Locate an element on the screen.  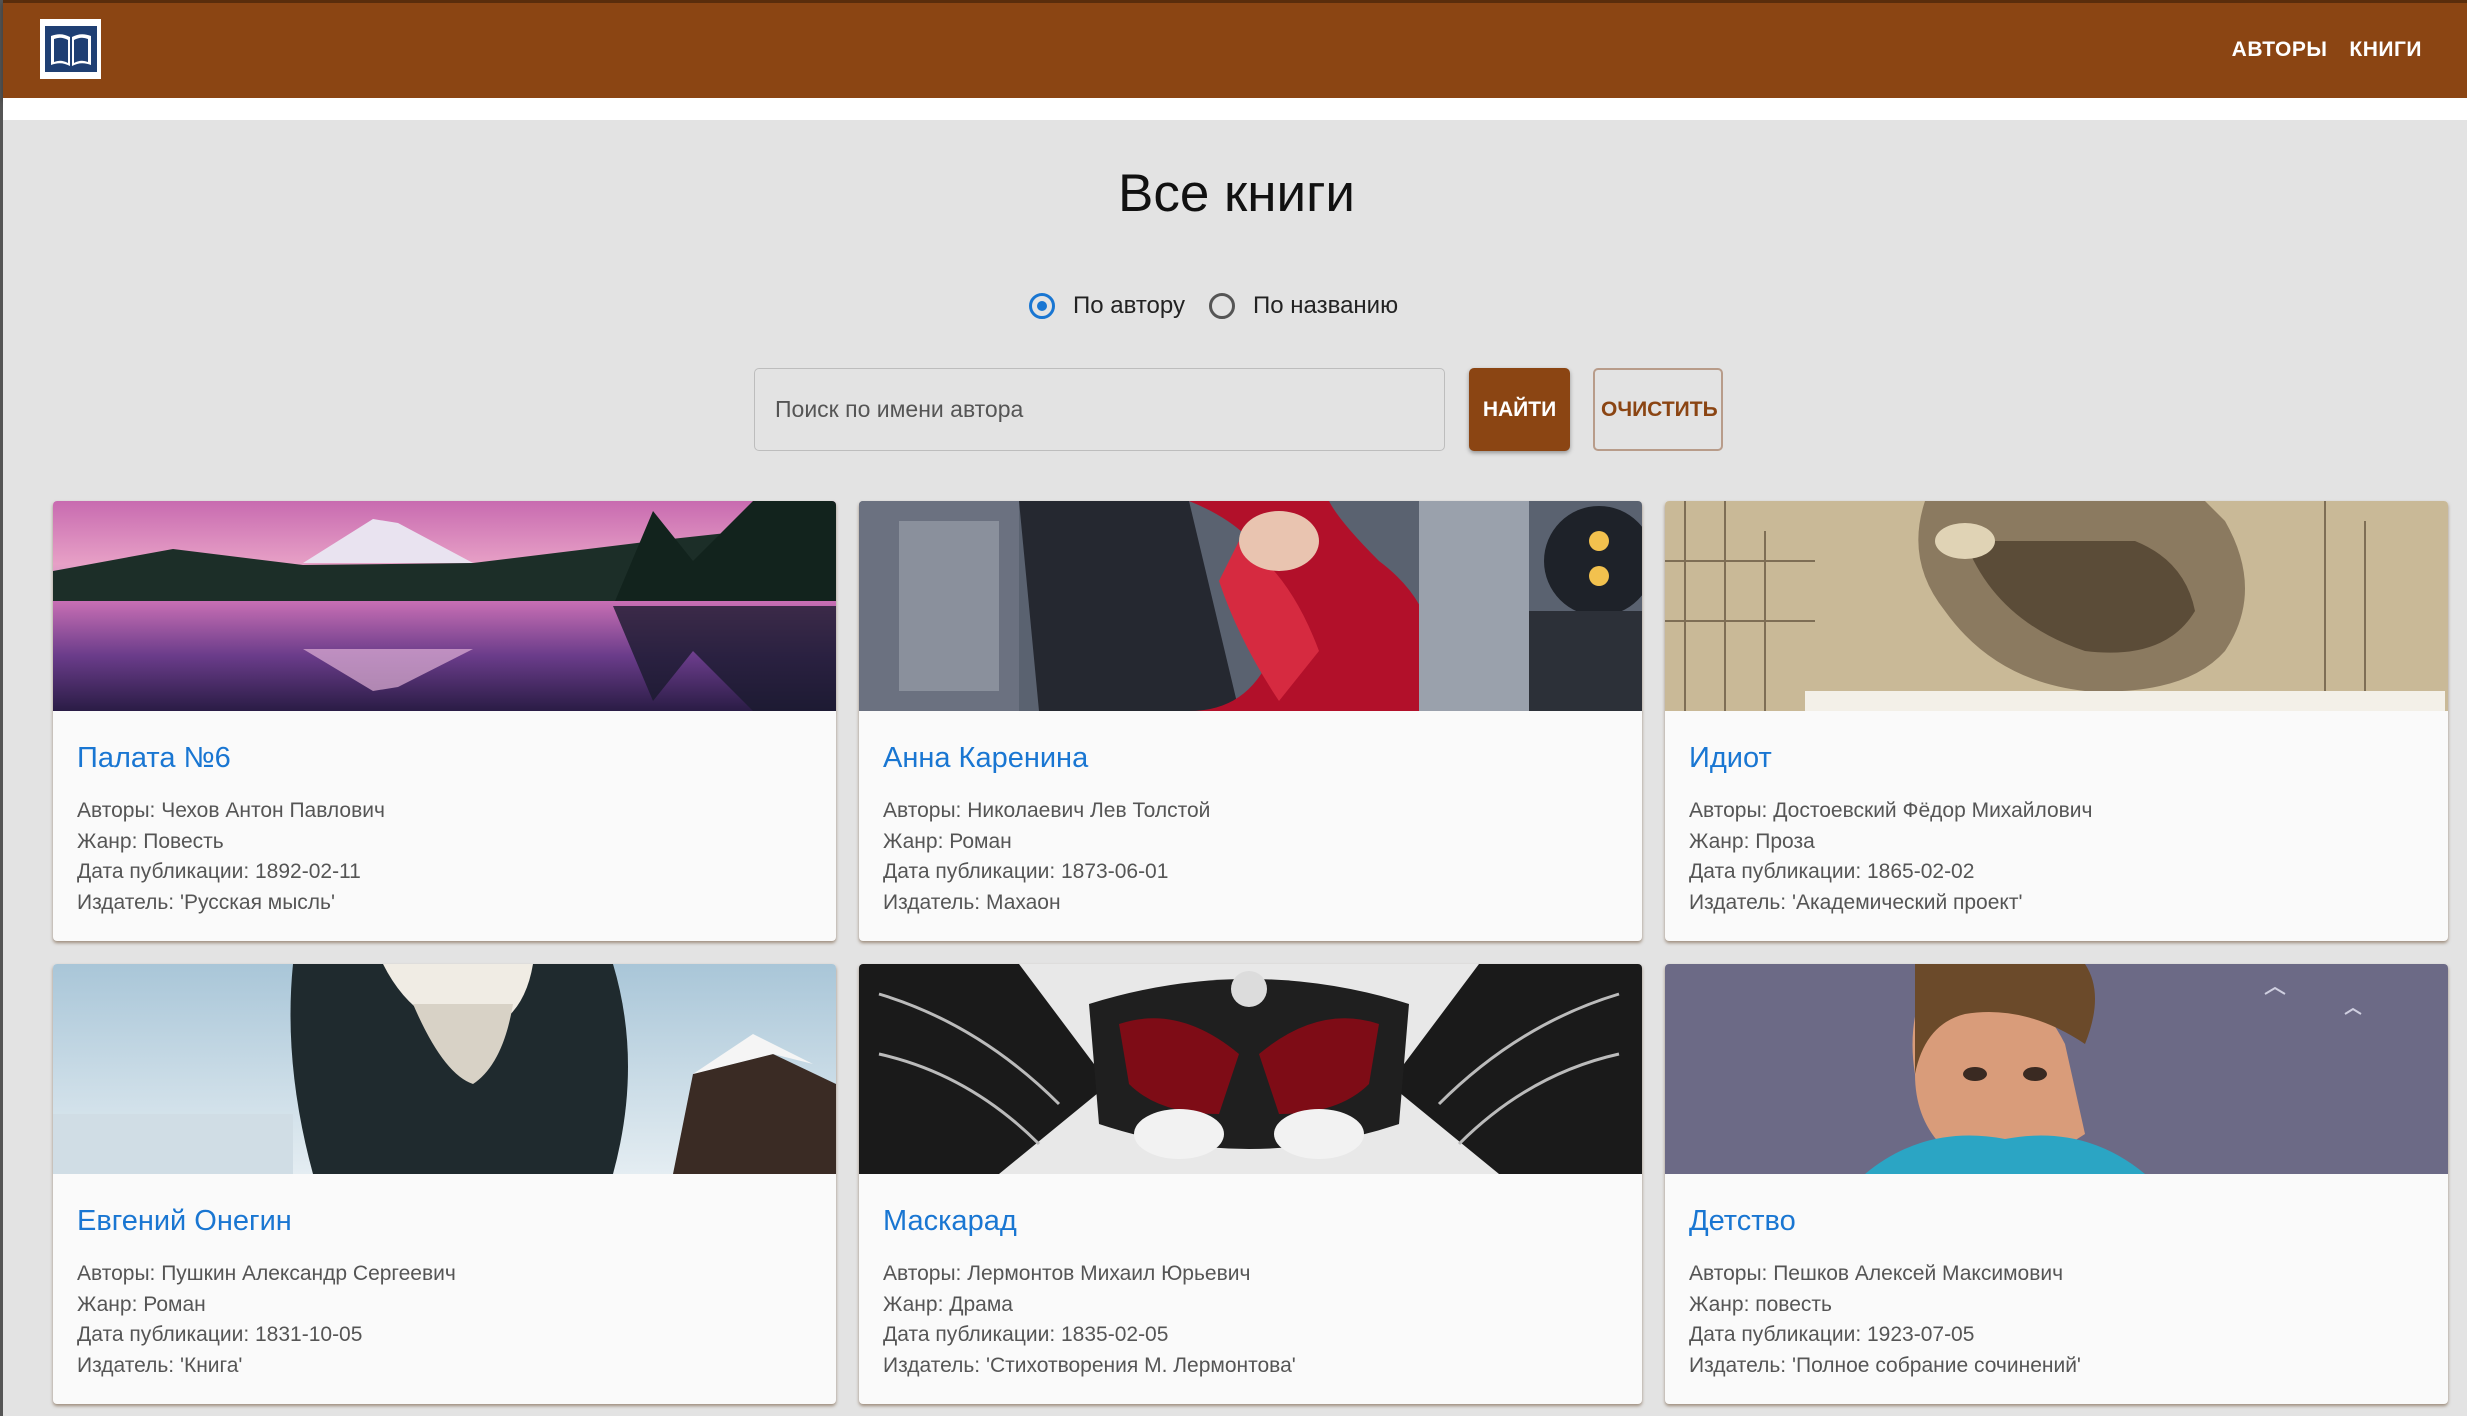
book-authors: Авторы: Чехов Антон Павлович is located at coordinates (231, 810).